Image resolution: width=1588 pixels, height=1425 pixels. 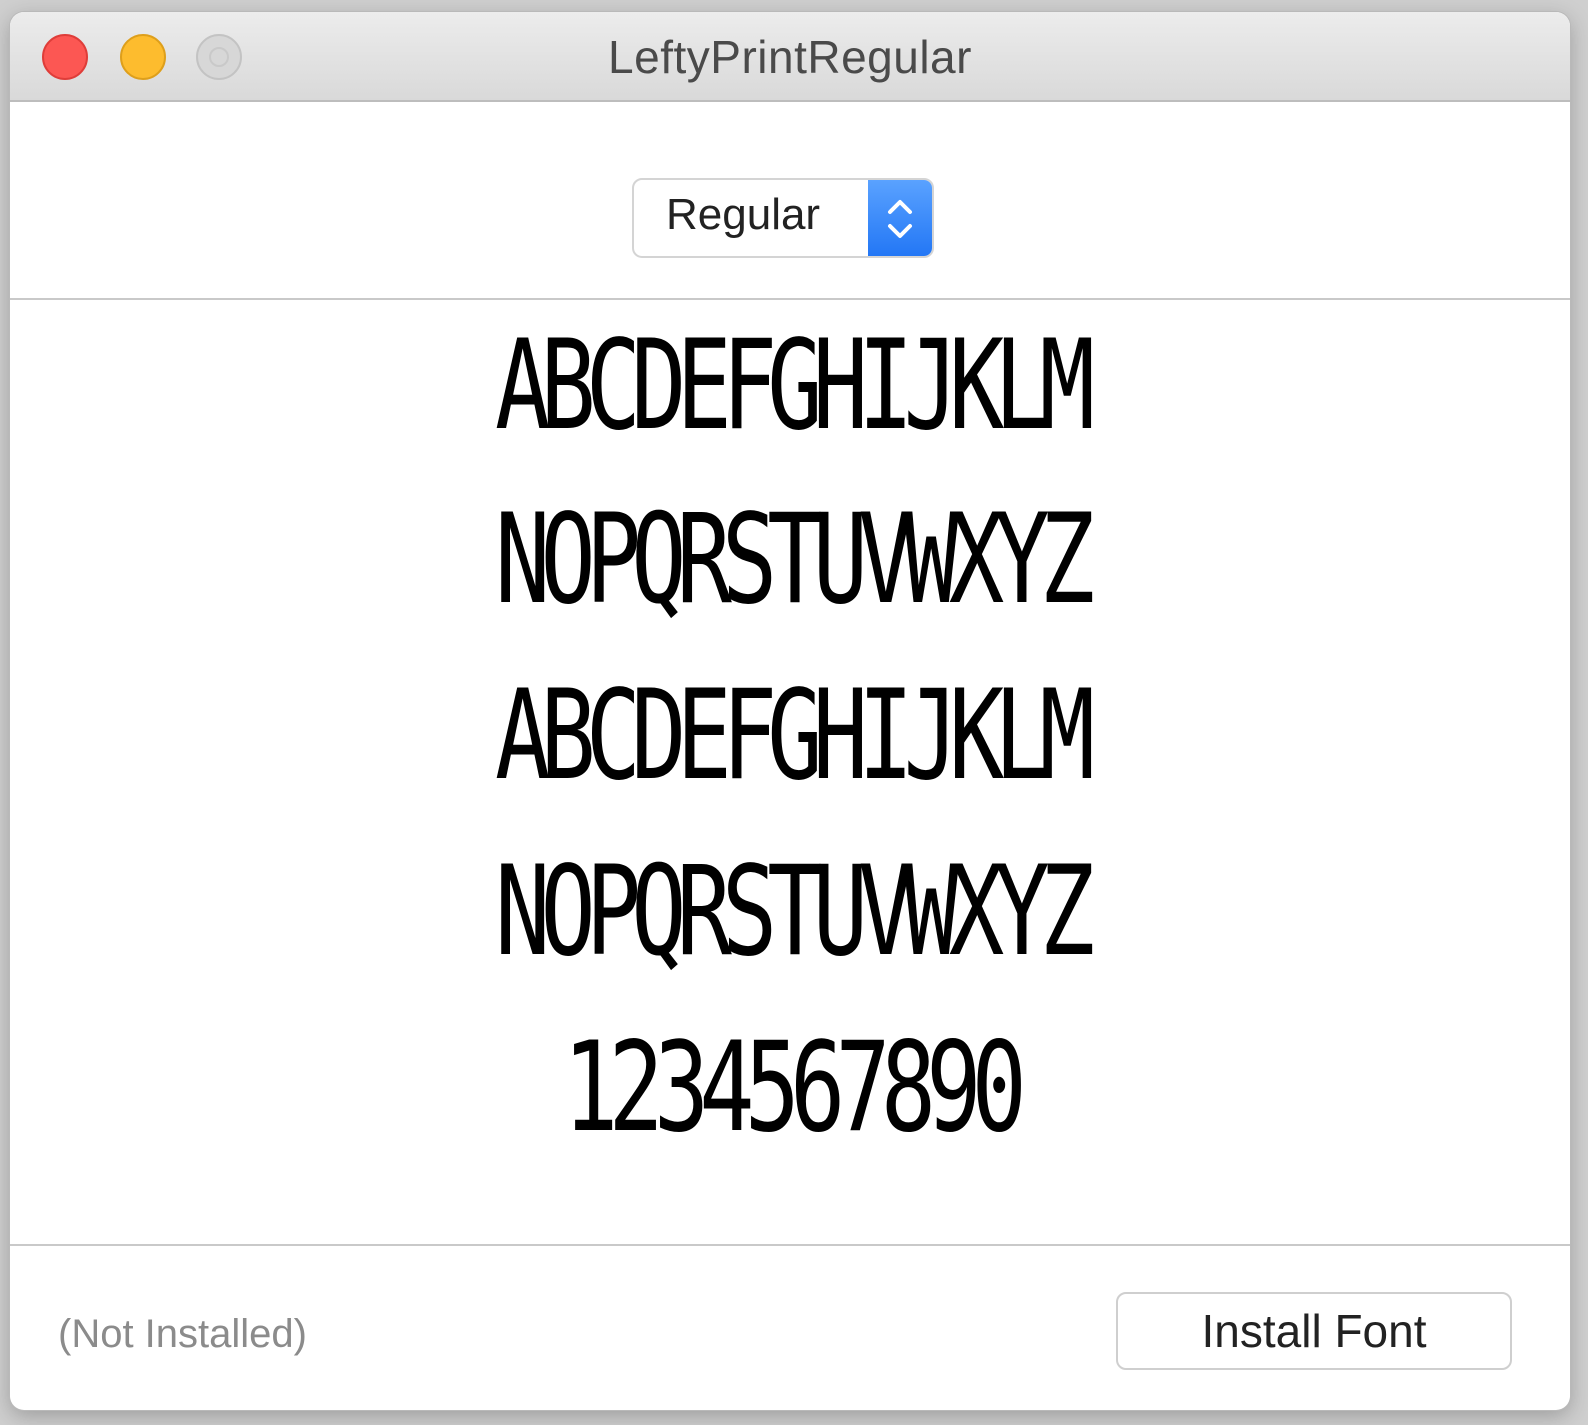 I want to click on chevron-updown-icon, so click(x=900, y=218).